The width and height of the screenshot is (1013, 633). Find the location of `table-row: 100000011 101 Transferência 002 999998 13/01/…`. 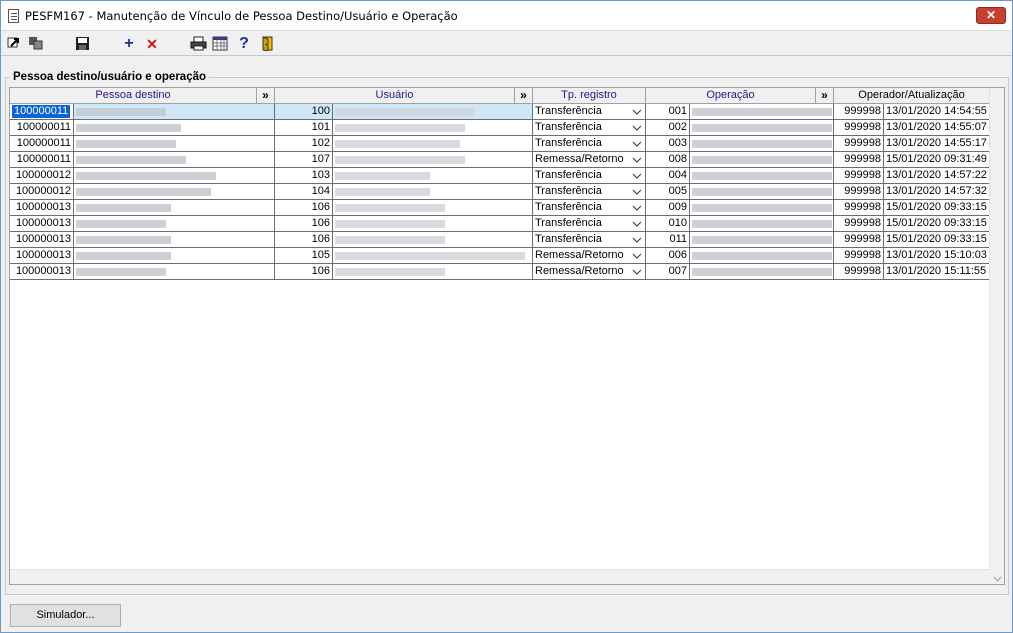

table-row: 100000011 101 Transferência 002 999998 13/01/… is located at coordinates (500, 128).